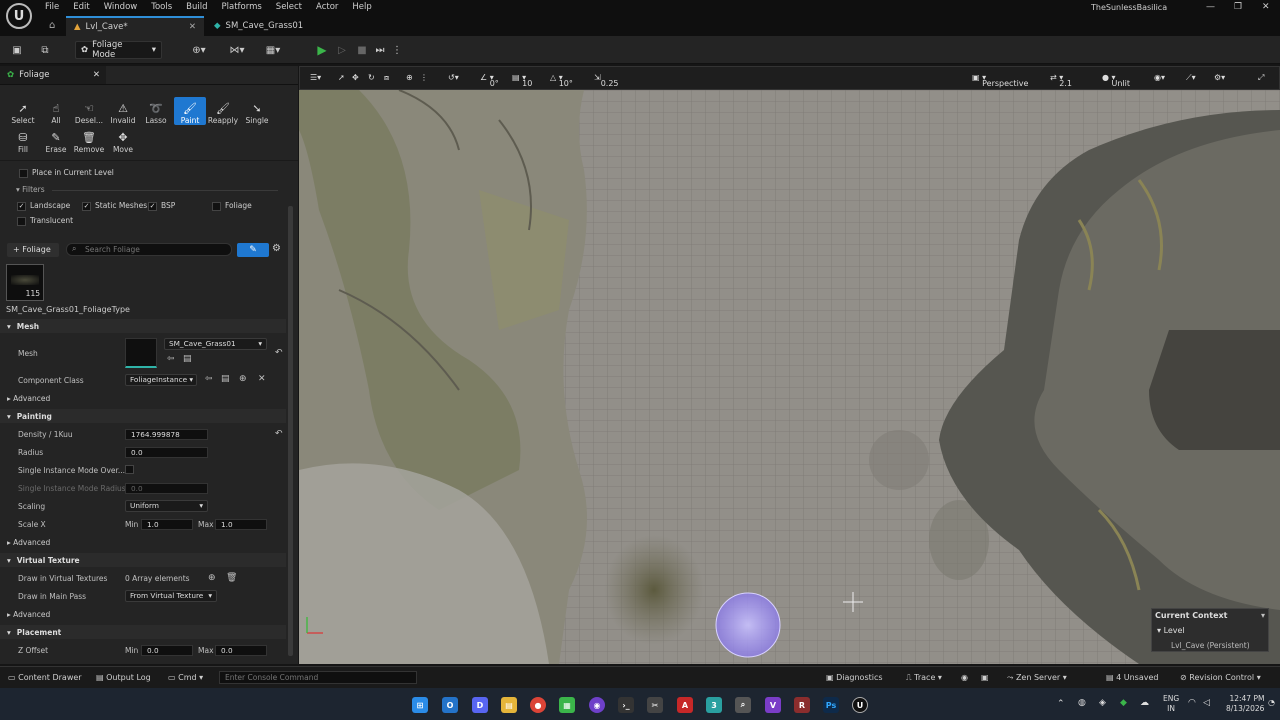  I want to click on maximize-viewport-icon: ⤢, so click(1261, 78).